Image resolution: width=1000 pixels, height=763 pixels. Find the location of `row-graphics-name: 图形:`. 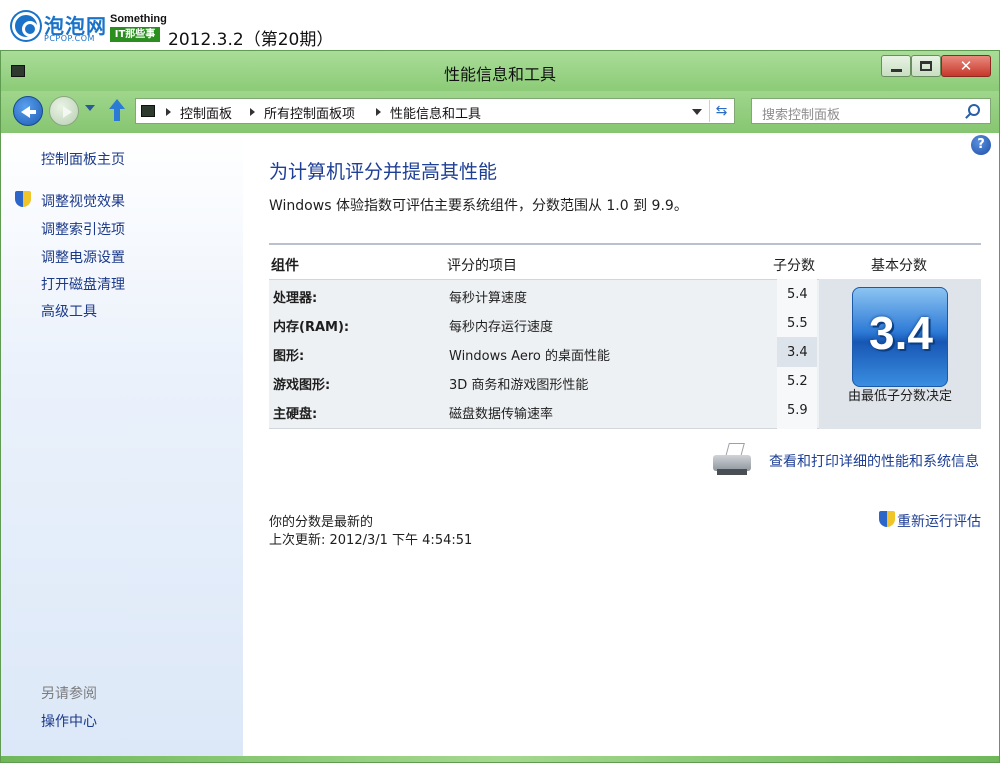

row-graphics-name: 图形: is located at coordinates (289, 356).